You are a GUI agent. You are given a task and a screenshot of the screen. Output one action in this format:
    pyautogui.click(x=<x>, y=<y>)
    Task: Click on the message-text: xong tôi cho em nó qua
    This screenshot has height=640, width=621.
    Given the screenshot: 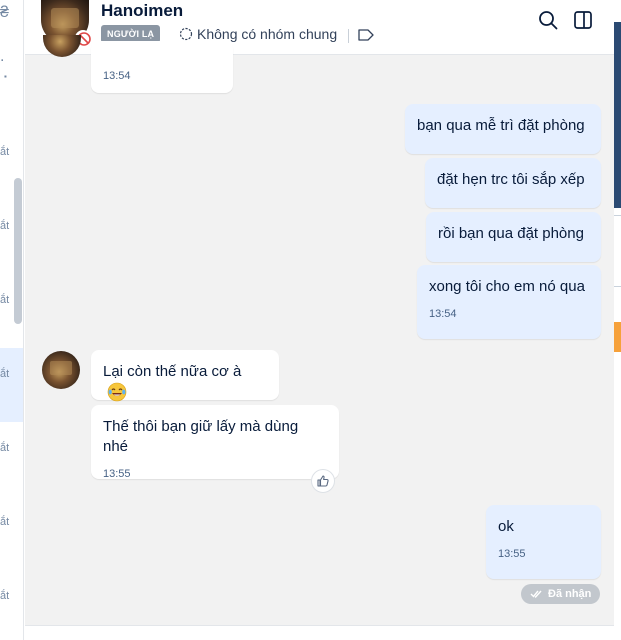 What is the action you would take?
    pyautogui.click(x=507, y=286)
    